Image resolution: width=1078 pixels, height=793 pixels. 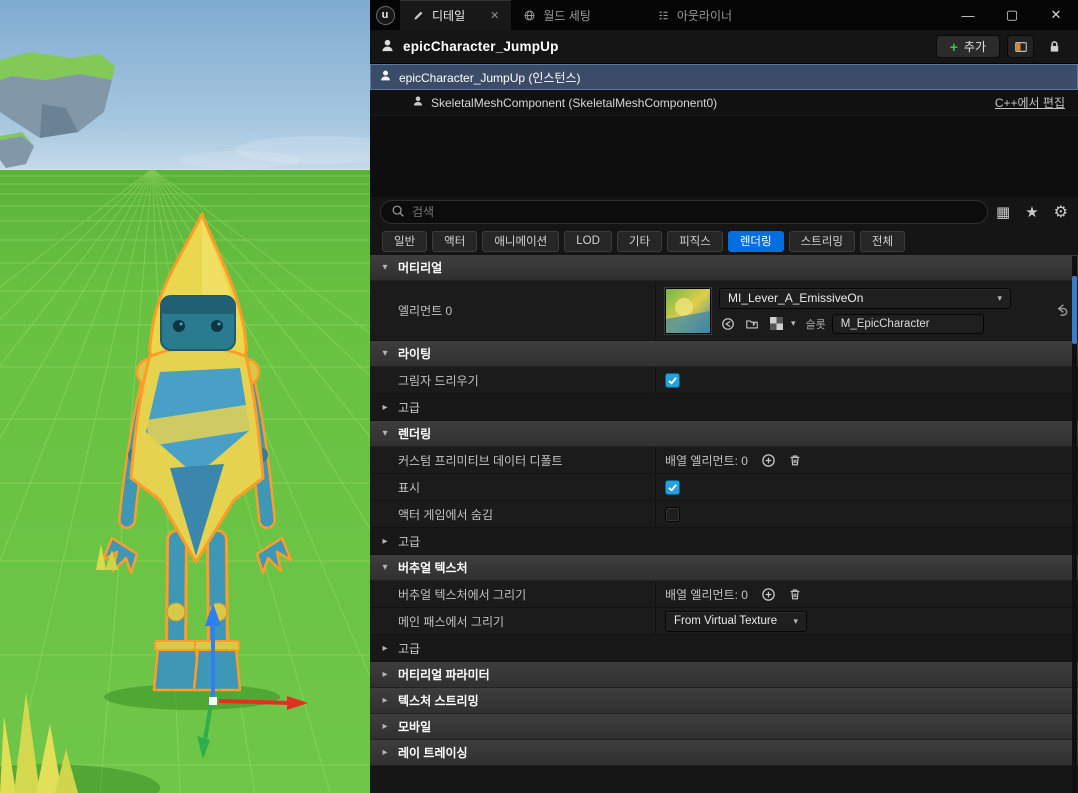 I want to click on filter-animation: 애니메이션, so click(x=521, y=241).